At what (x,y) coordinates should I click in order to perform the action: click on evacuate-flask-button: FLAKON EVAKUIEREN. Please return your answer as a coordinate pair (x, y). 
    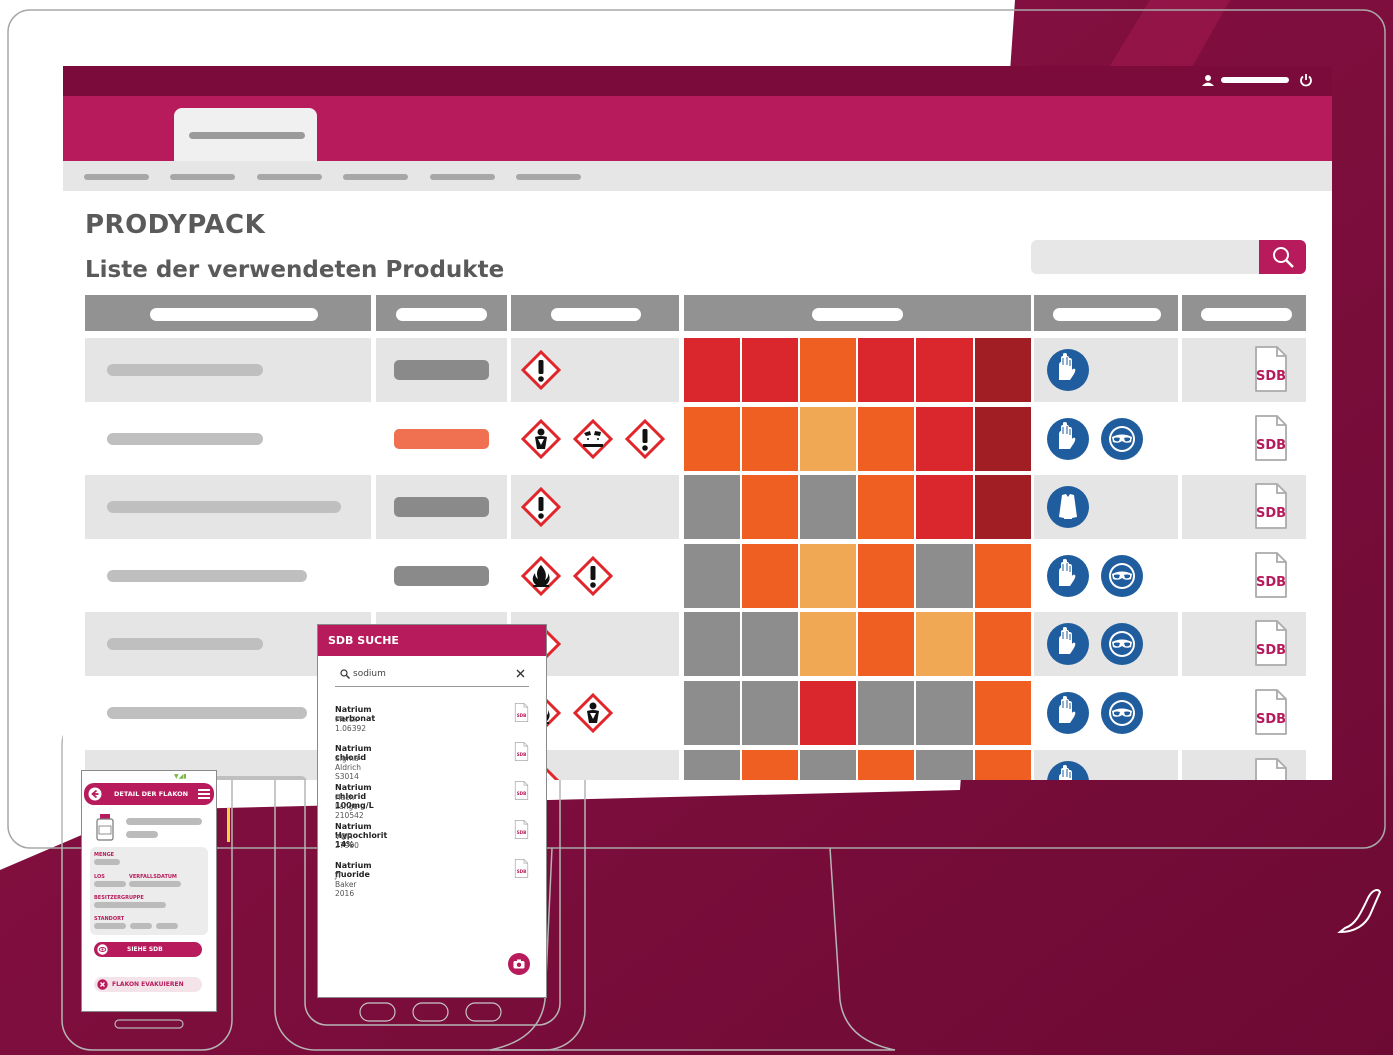
    Looking at the image, I should click on (148, 984).